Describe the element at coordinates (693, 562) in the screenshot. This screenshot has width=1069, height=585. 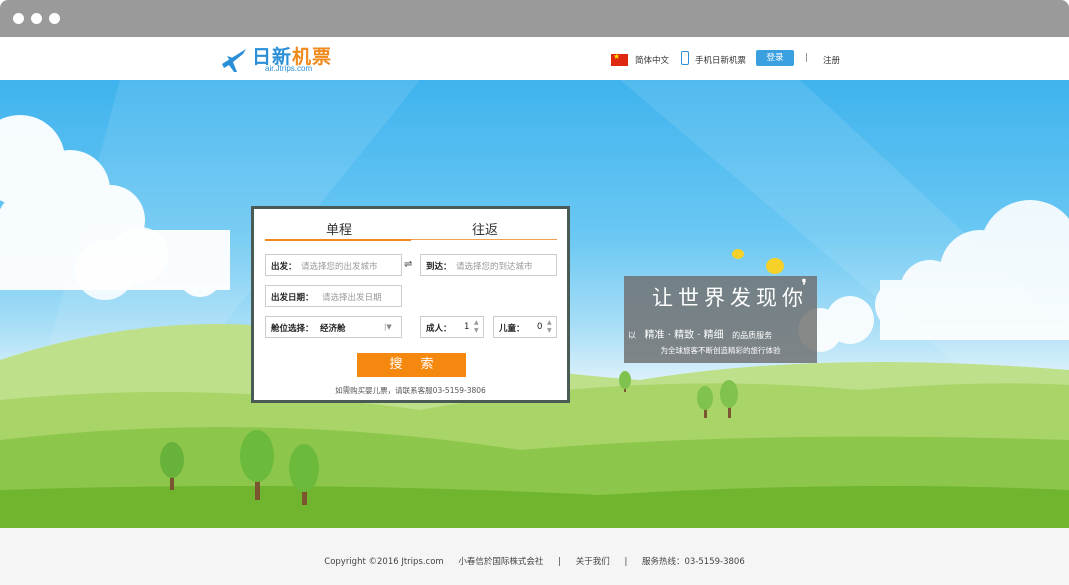
I see `service-hotline: 服务热线：03-5159-3806` at that location.